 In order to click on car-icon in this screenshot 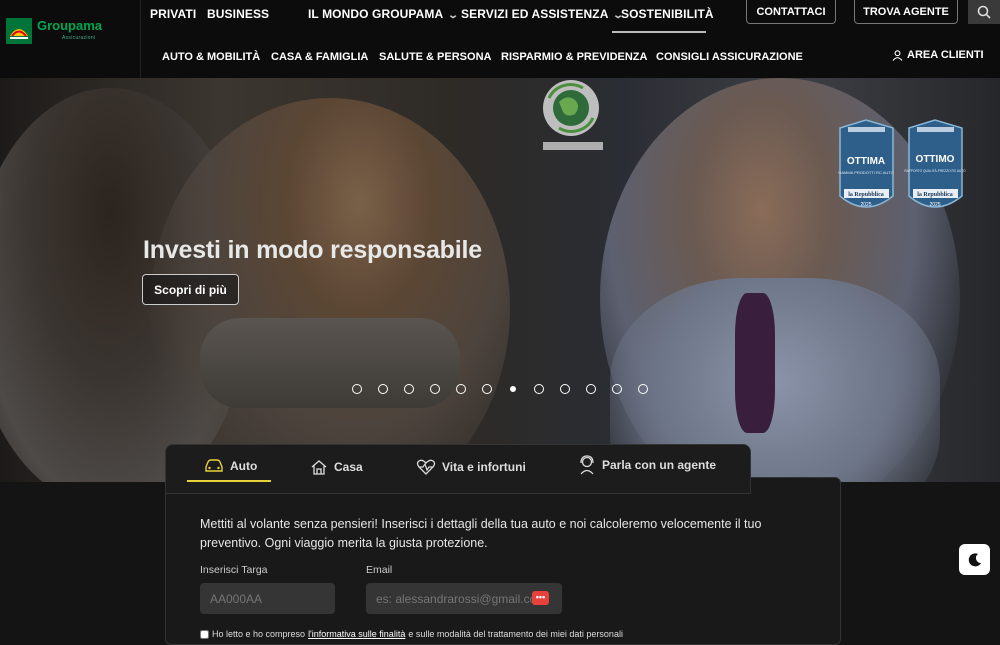, I will do `click(214, 465)`.